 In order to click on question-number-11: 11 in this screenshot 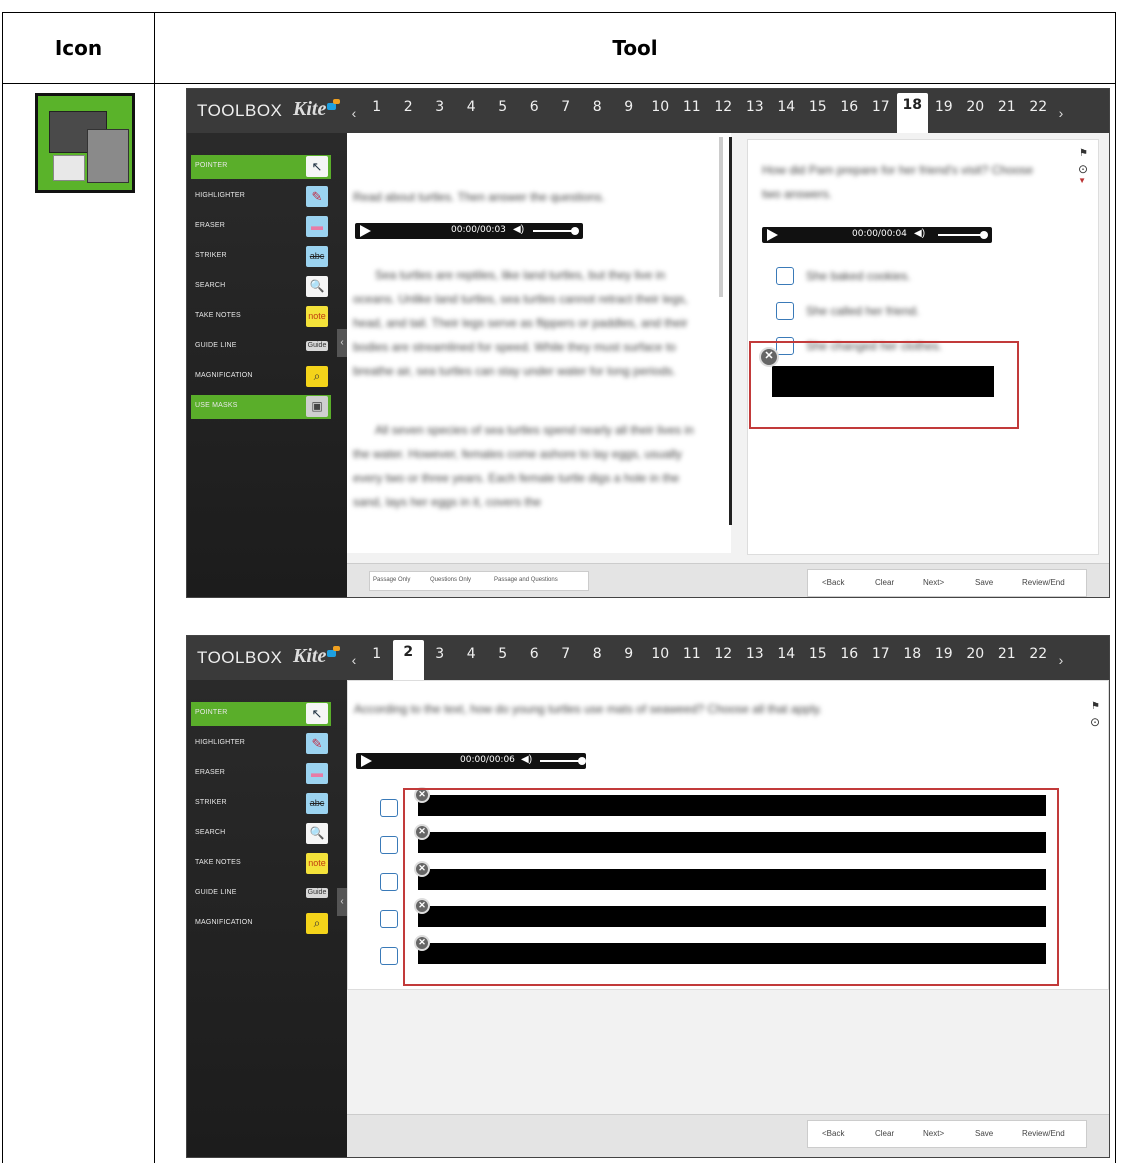, I will do `click(692, 107)`.